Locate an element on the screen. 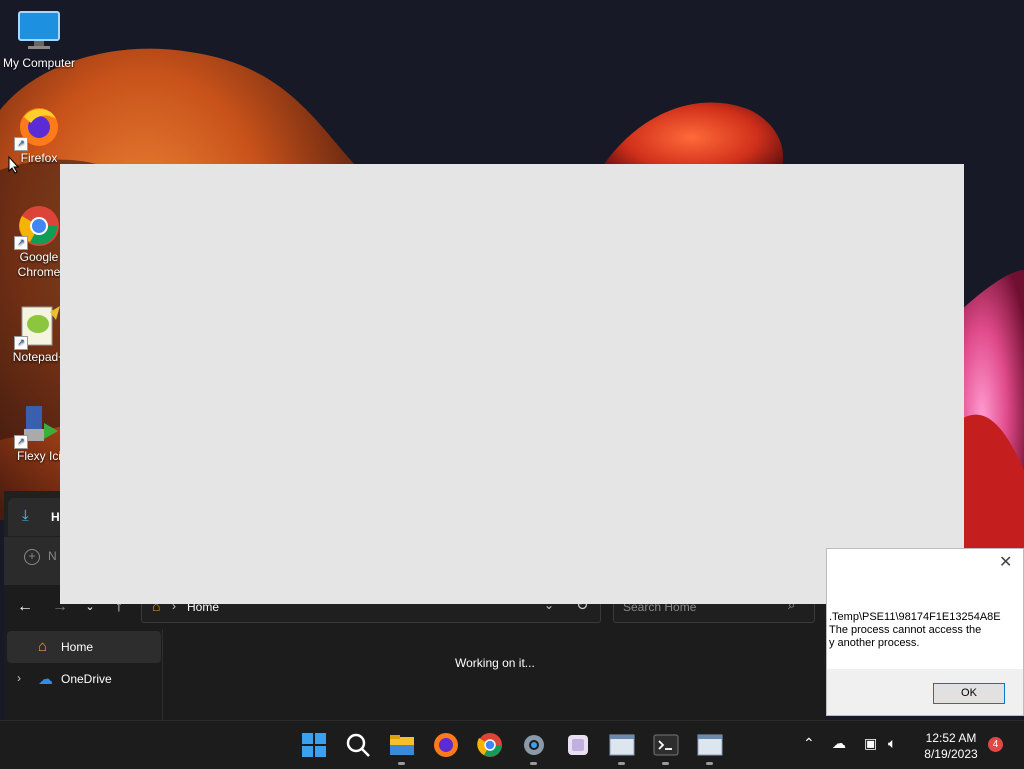 The height and width of the screenshot is (769, 1024). search-icon is located at coordinates (358, 745).